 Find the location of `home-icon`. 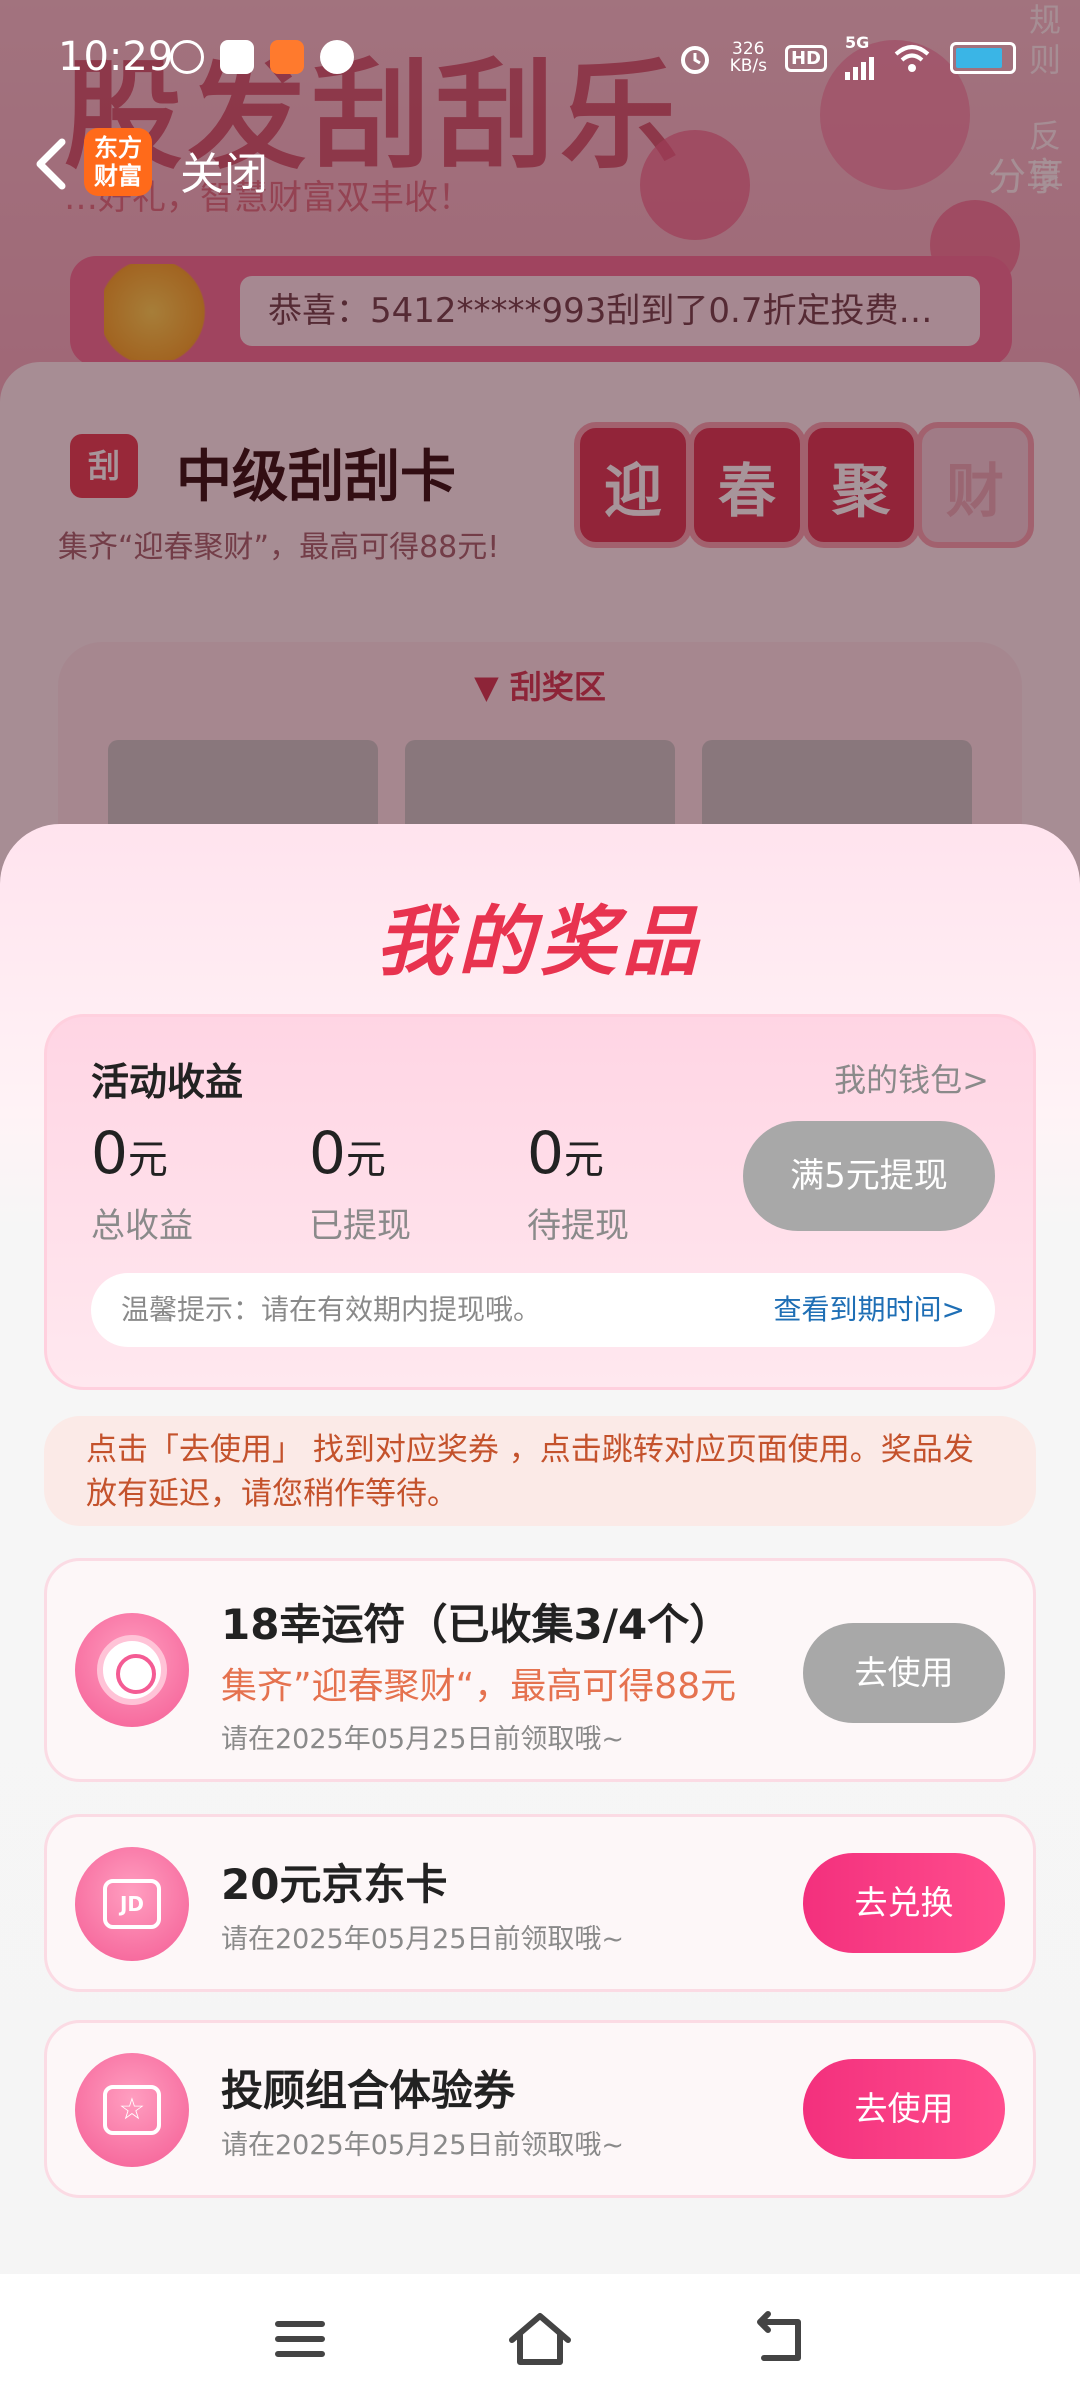

home-icon is located at coordinates (540, 2339).